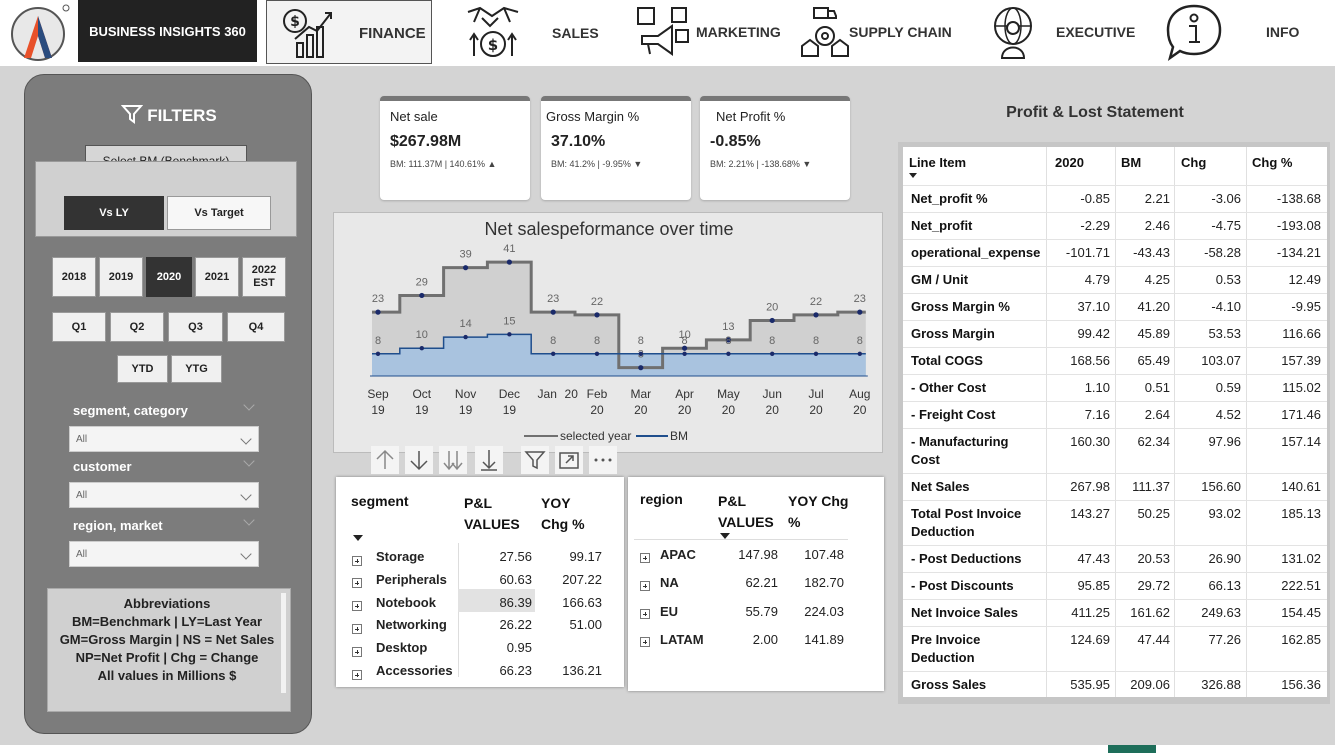 This screenshot has width=1335, height=753. I want to click on table-row: Storage 27.56 99.17, so click(479, 558).